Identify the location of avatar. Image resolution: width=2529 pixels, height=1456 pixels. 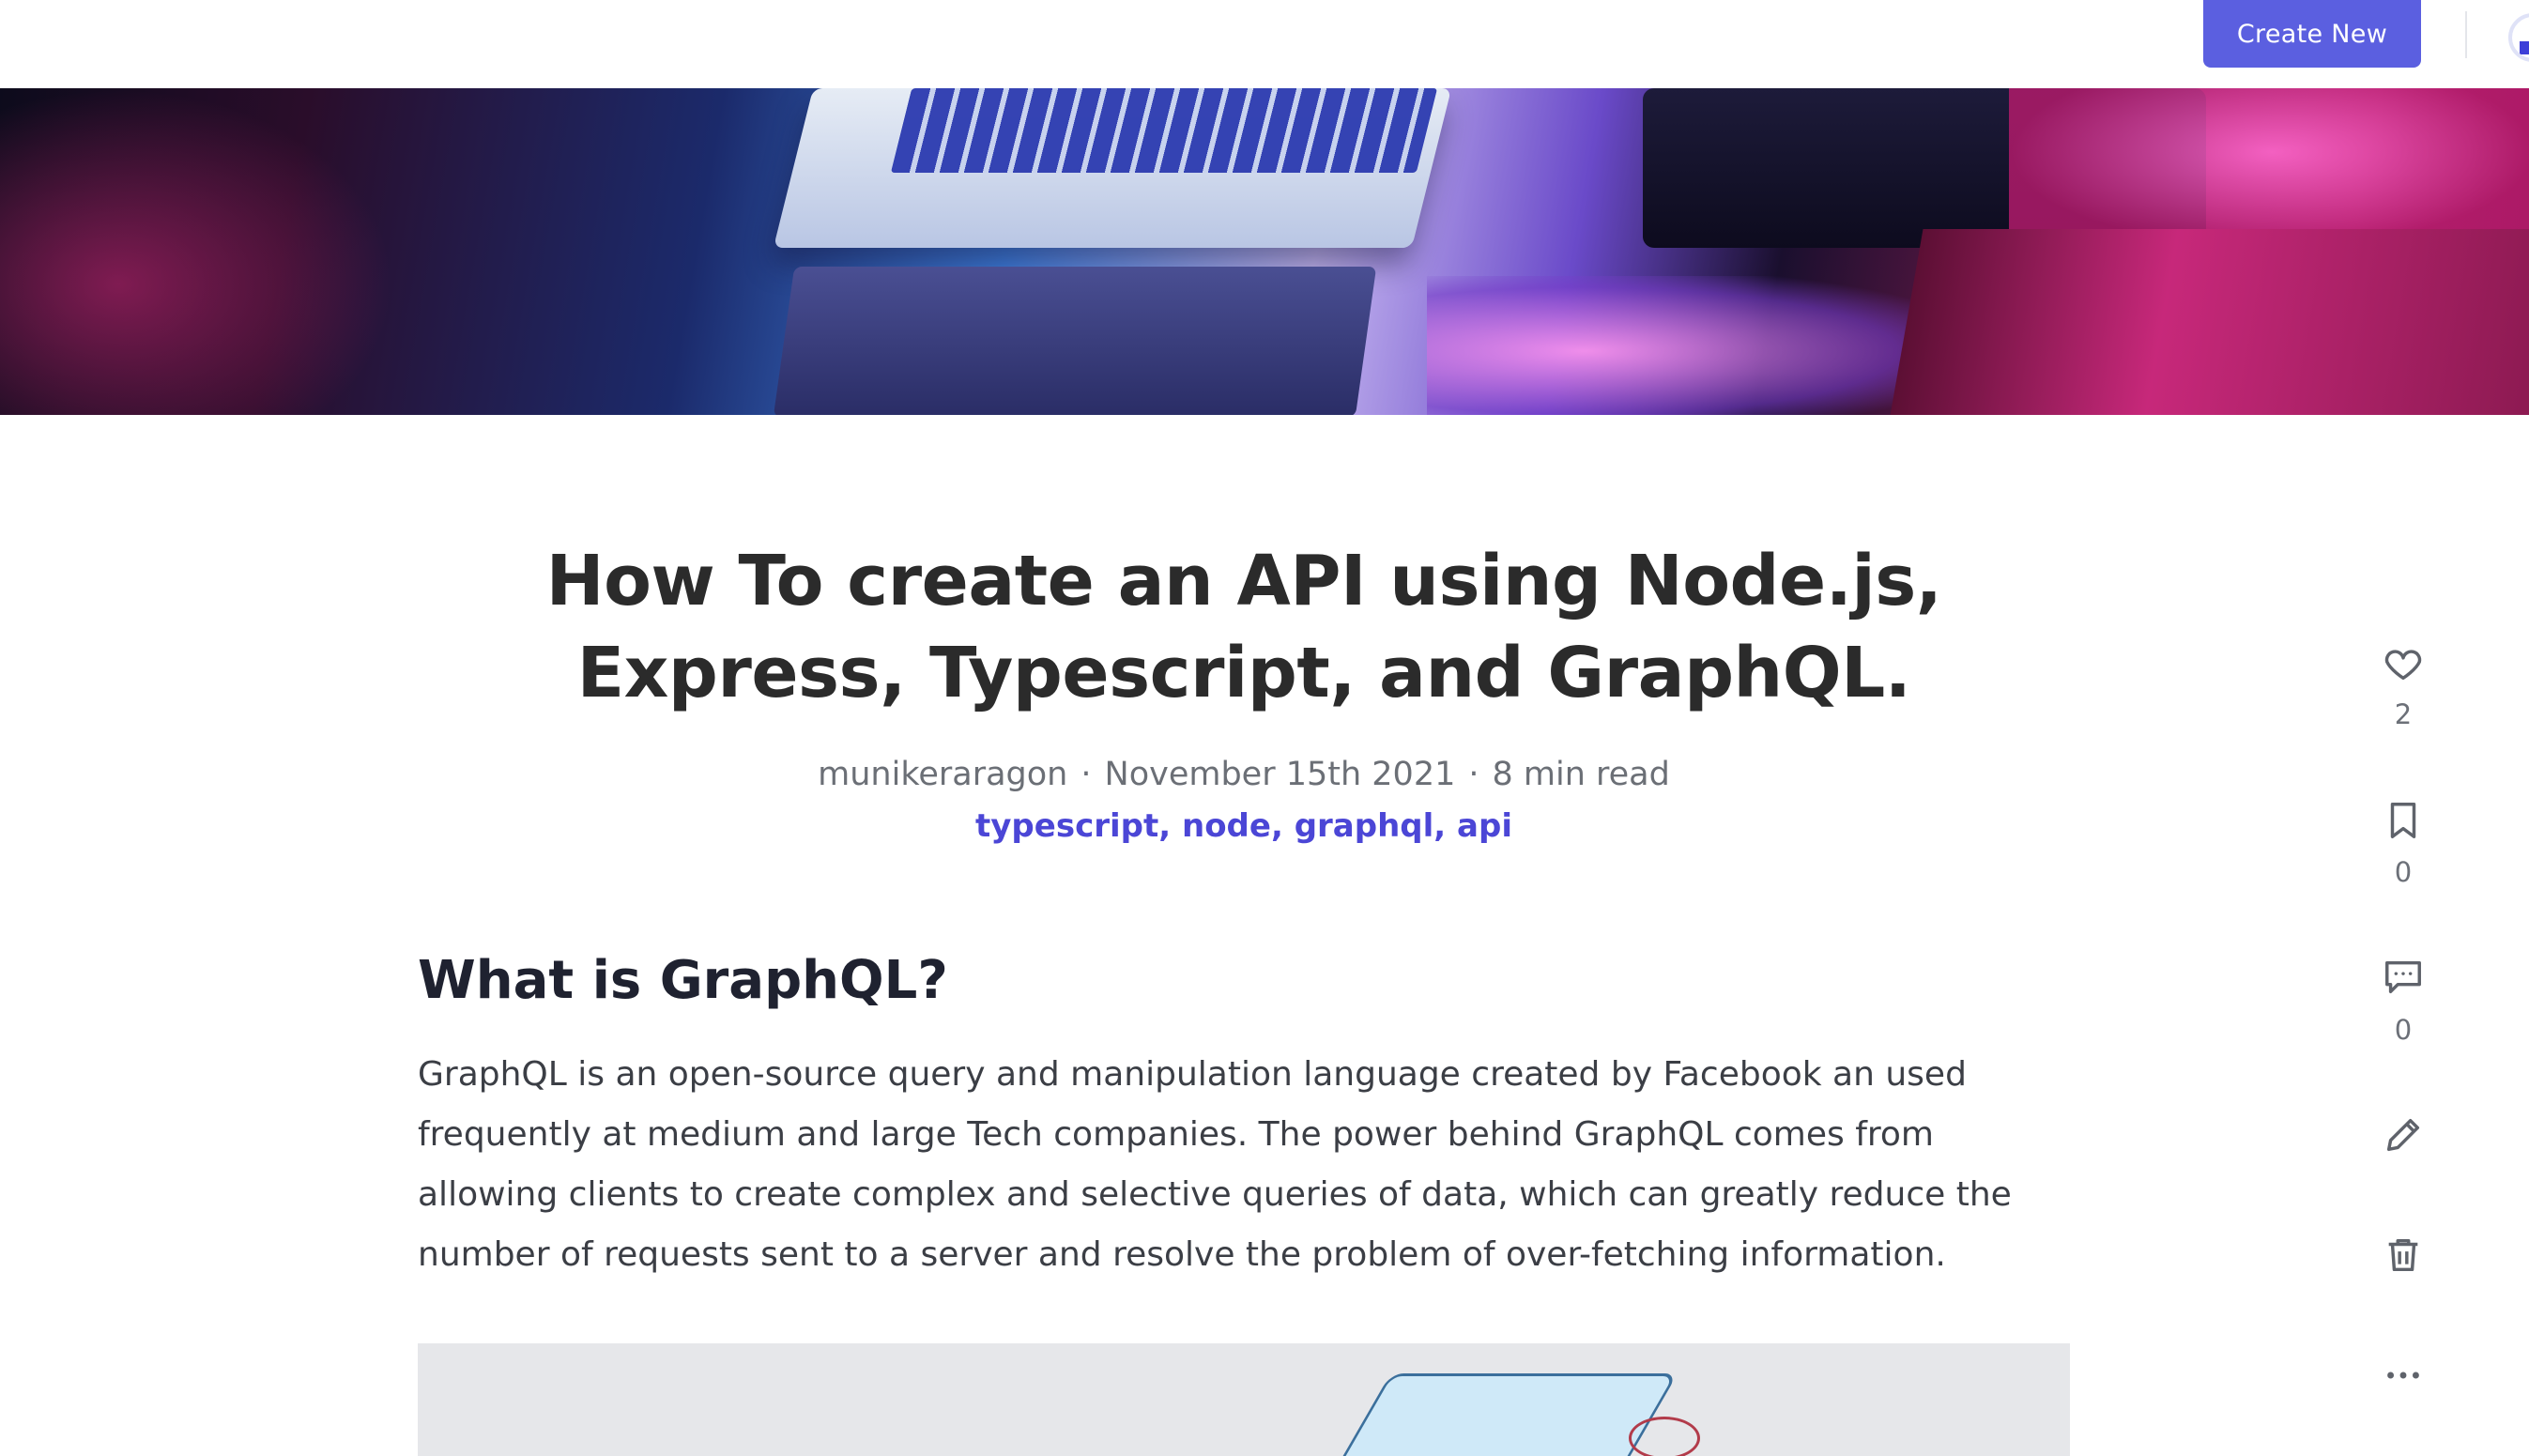
(2518, 37).